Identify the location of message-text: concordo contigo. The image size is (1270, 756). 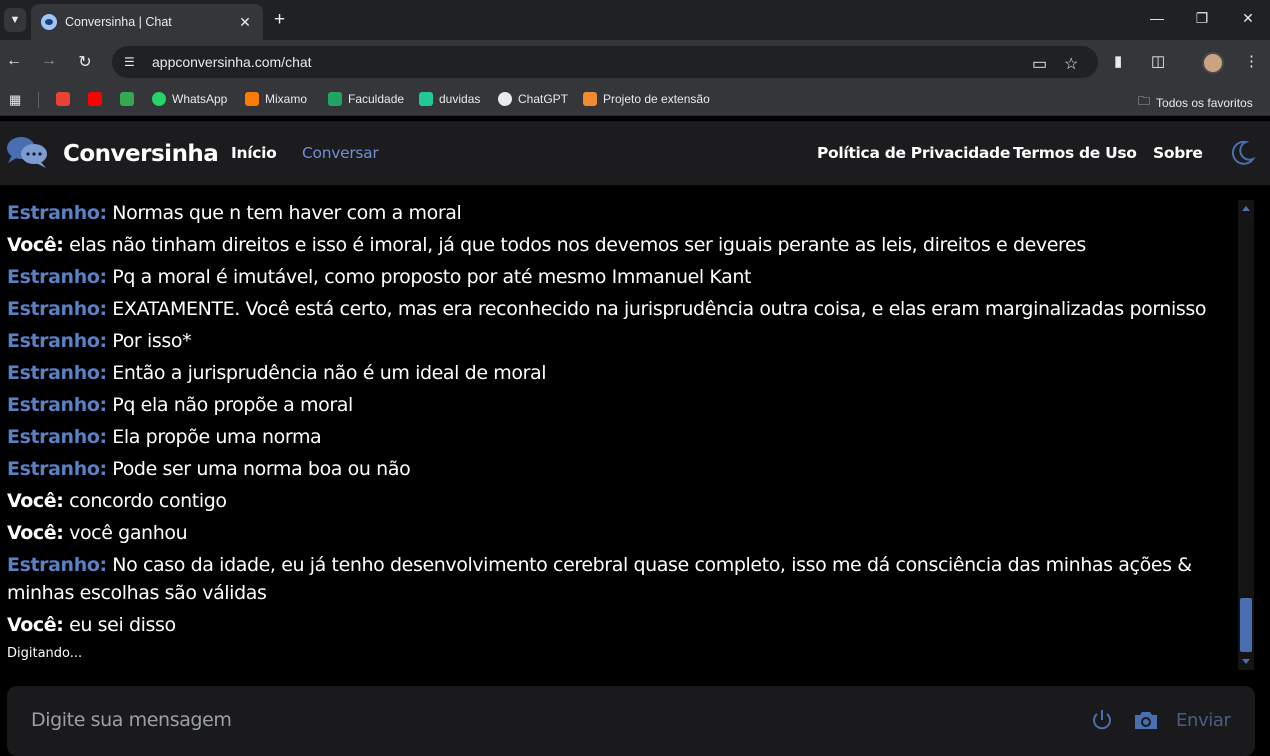
(145, 501).